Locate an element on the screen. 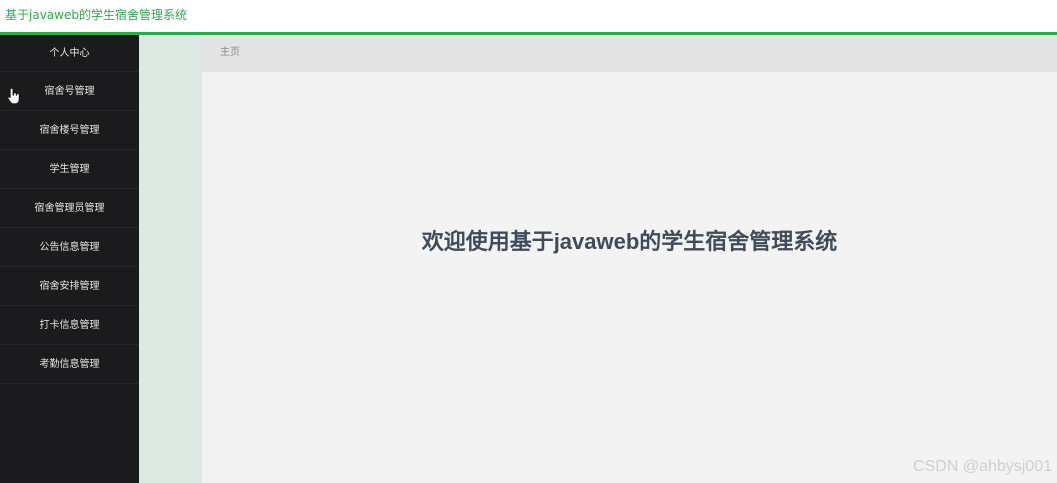  sidebar-item-announcements: 公告信息管理 is located at coordinates (69, 247).